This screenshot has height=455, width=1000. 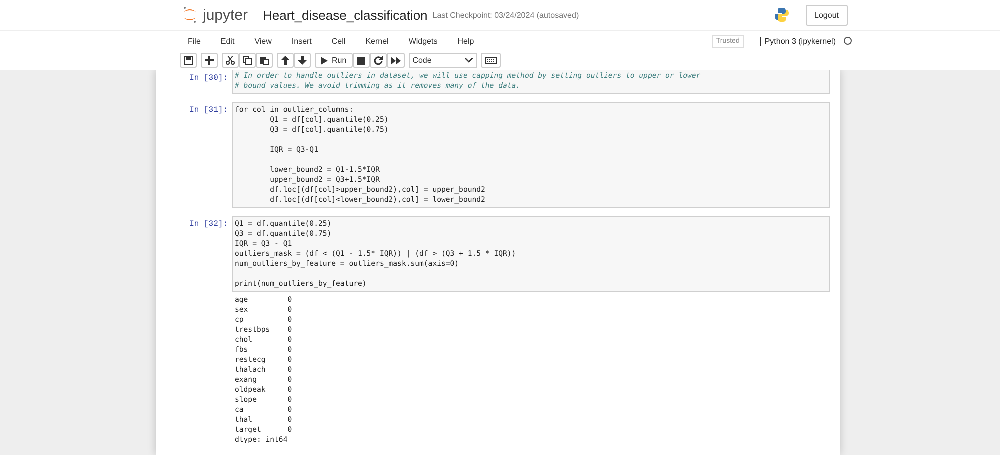 What do you see at coordinates (194, 41) in the screenshot?
I see `menu-item: File` at bounding box center [194, 41].